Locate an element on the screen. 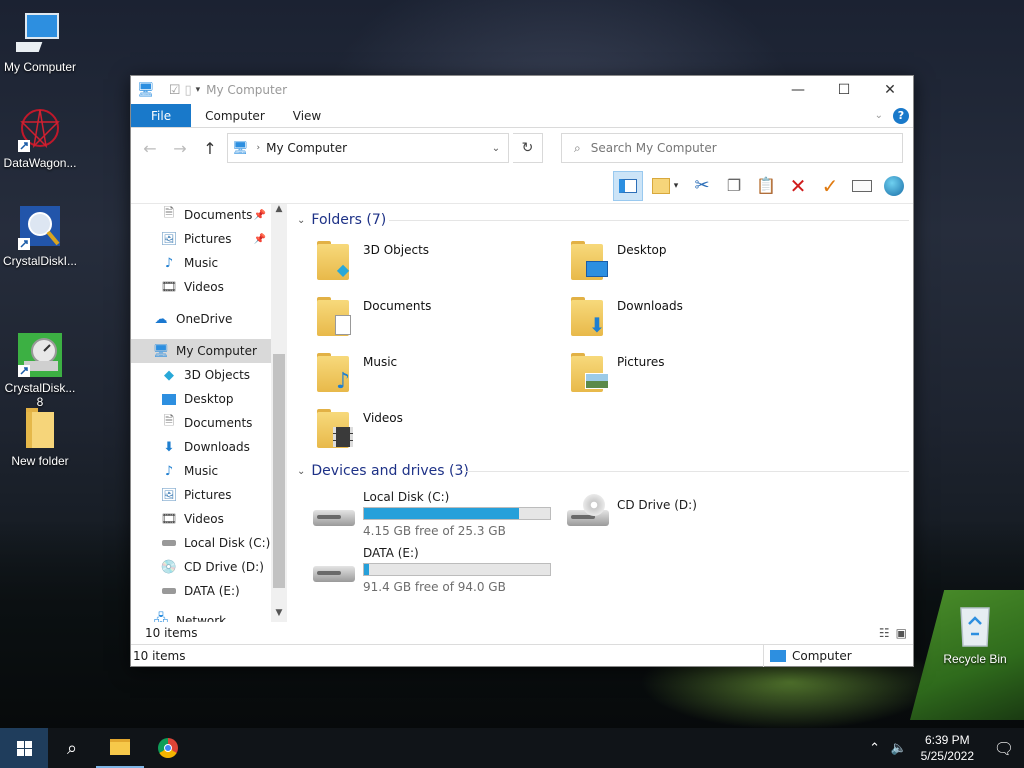 This screenshot has height=768, width=1024. search-placeholder: Search My Computer is located at coordinates (653, 148).